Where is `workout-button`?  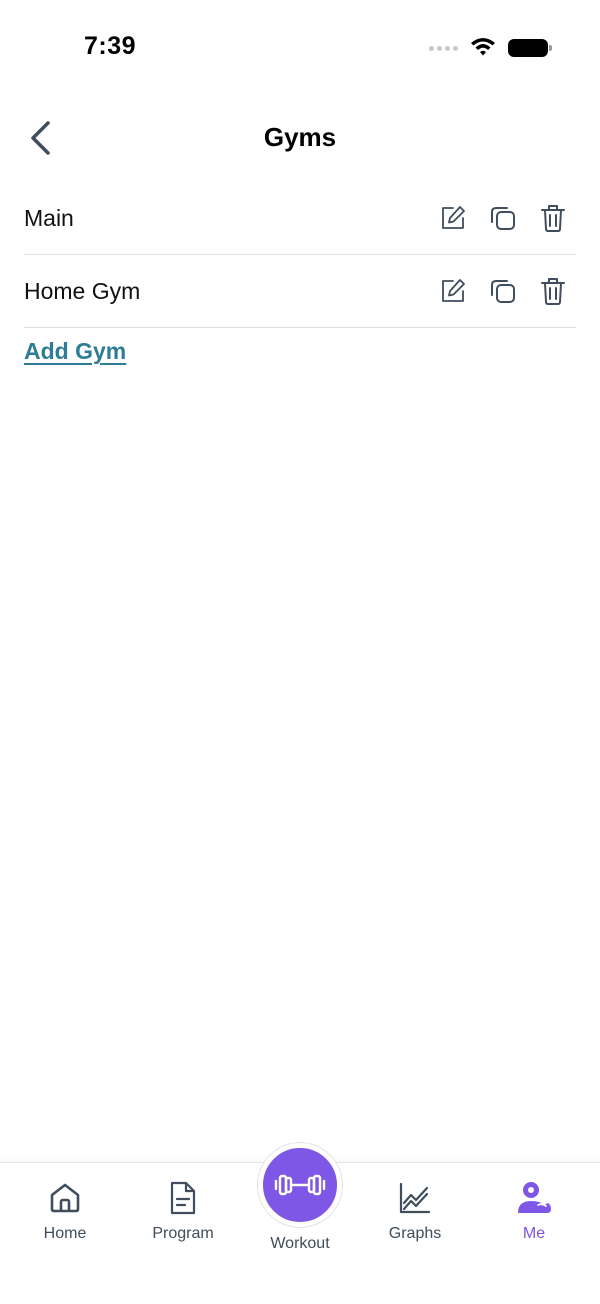
workout-button is located at coordinates (300, 1185).